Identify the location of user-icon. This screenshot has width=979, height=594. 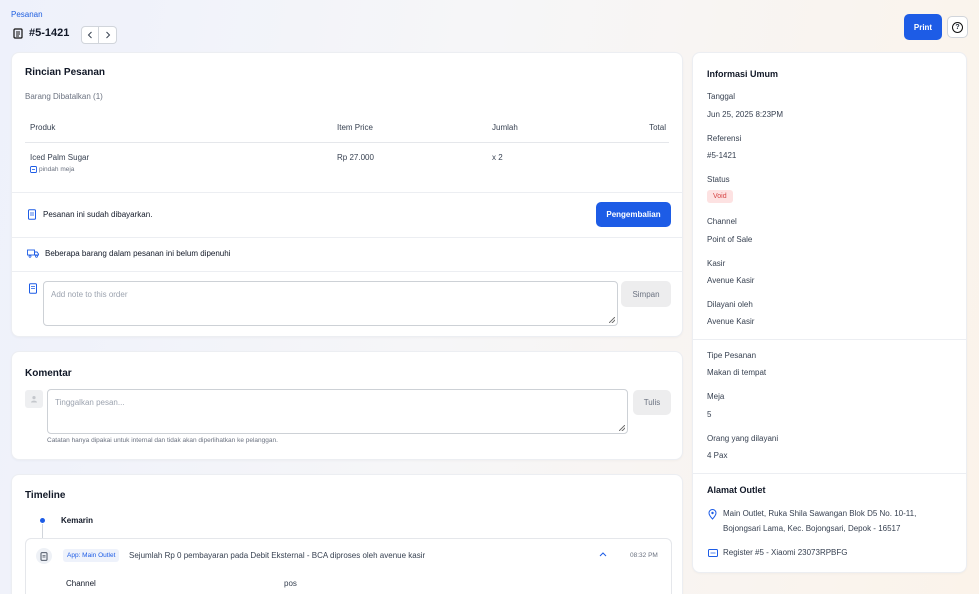
(34, 399).